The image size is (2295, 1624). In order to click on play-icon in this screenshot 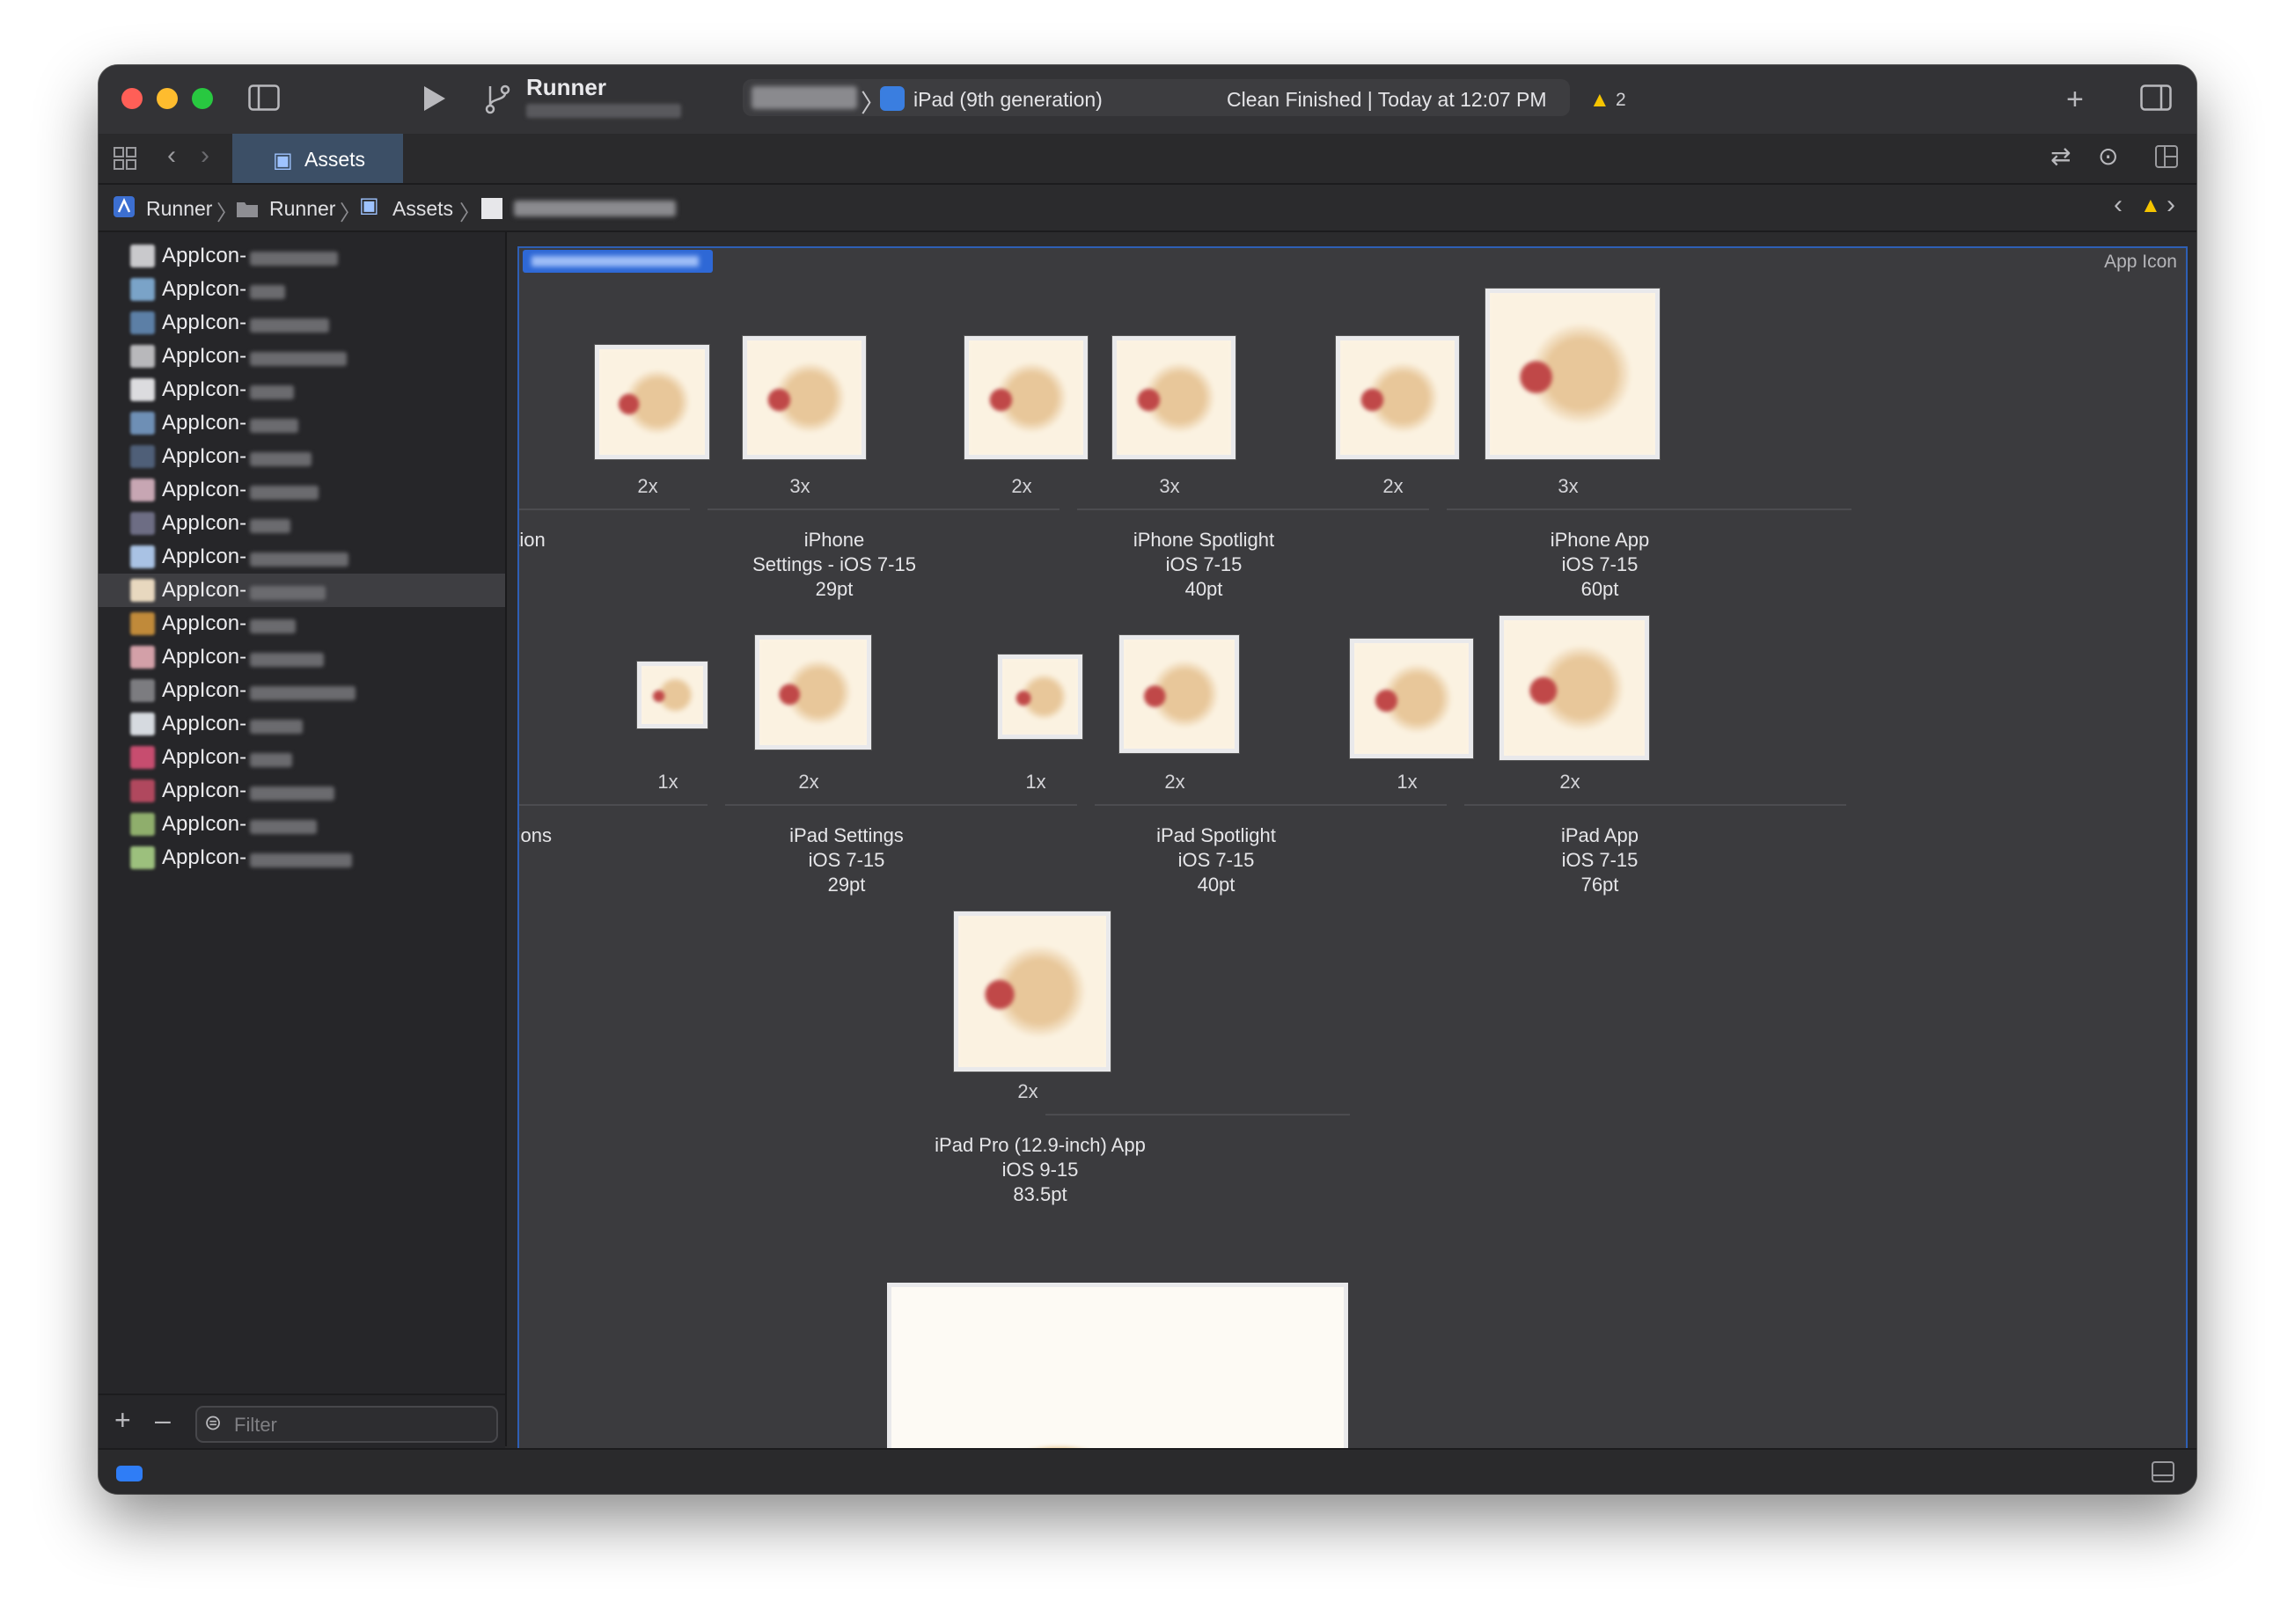, I will do `click(434, 101)`.